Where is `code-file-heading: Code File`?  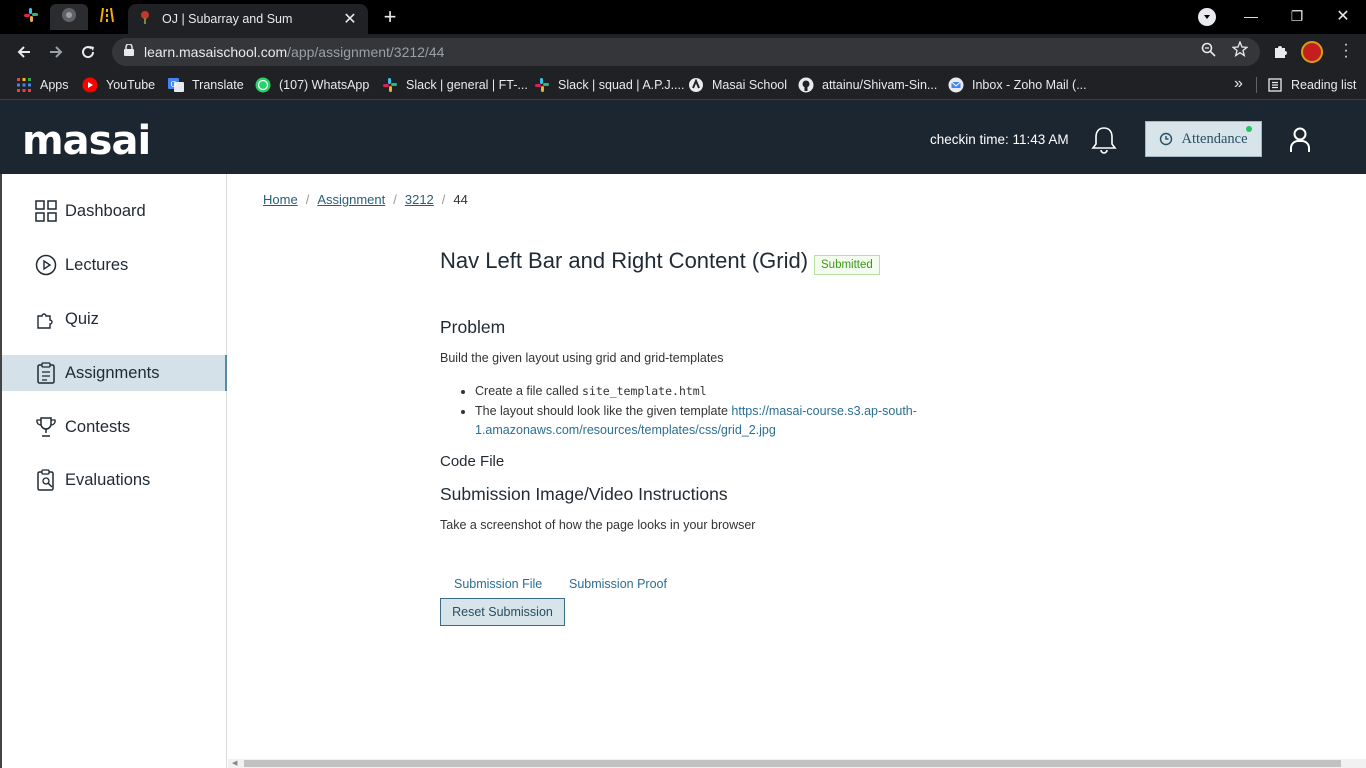 code-file-heading: Code File is located at coordinates (472, 461).